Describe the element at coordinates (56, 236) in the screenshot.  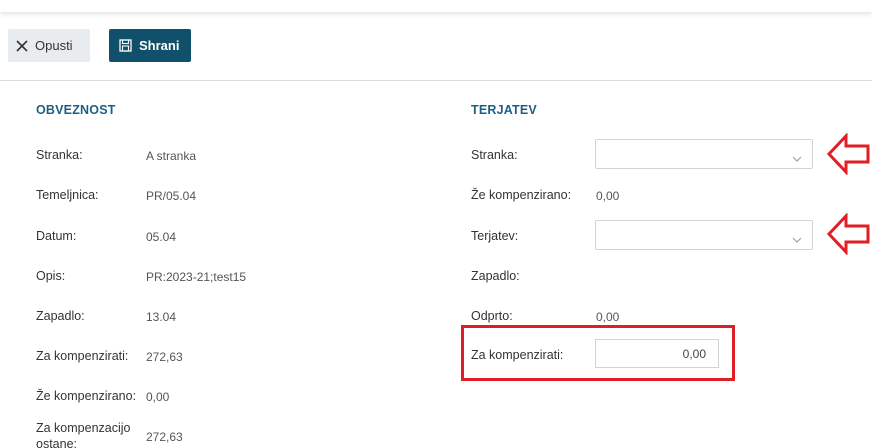
I see `obveznost-datum-label: Datum:` at that location.